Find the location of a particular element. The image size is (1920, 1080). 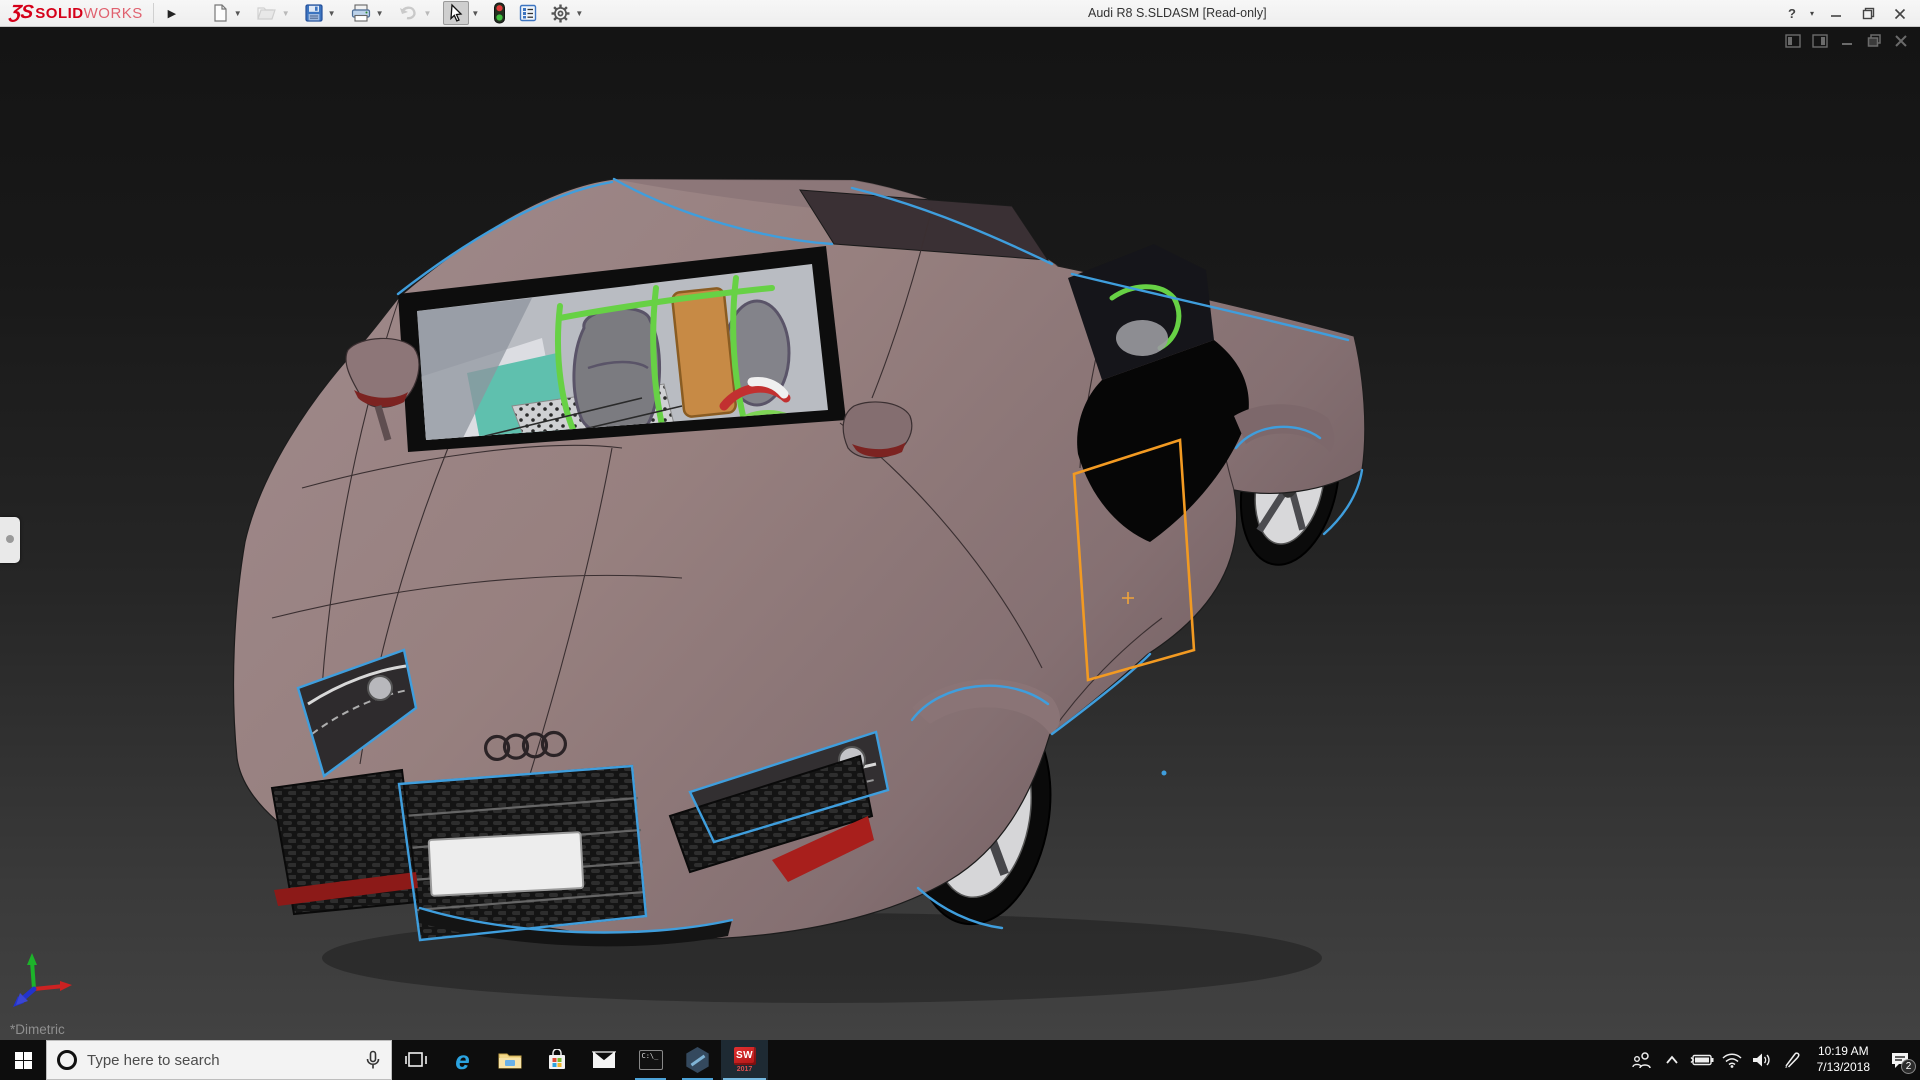

save-button is located at coordinates (314, 13).